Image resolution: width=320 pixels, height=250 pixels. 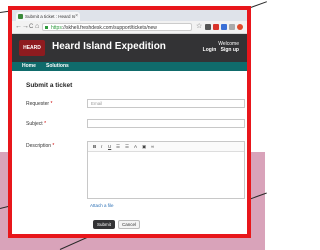 What do you see at coordinates (57, 66) in the screenshot?
I see `nav-solutions: Solutions` at bounding box center [57, 66].